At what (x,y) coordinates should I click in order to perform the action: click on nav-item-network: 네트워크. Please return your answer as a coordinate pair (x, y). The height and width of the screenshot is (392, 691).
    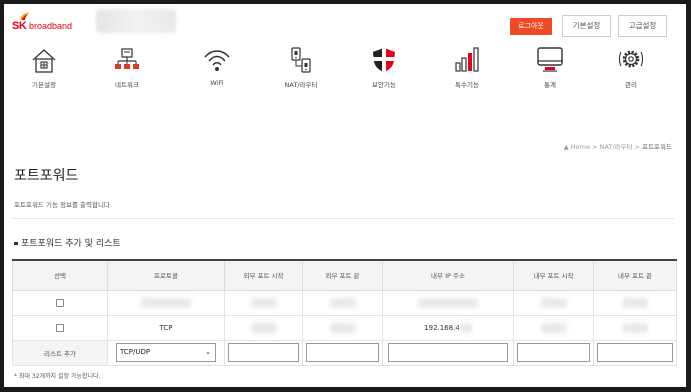
    Looking at the image, I should click on (127, 67).